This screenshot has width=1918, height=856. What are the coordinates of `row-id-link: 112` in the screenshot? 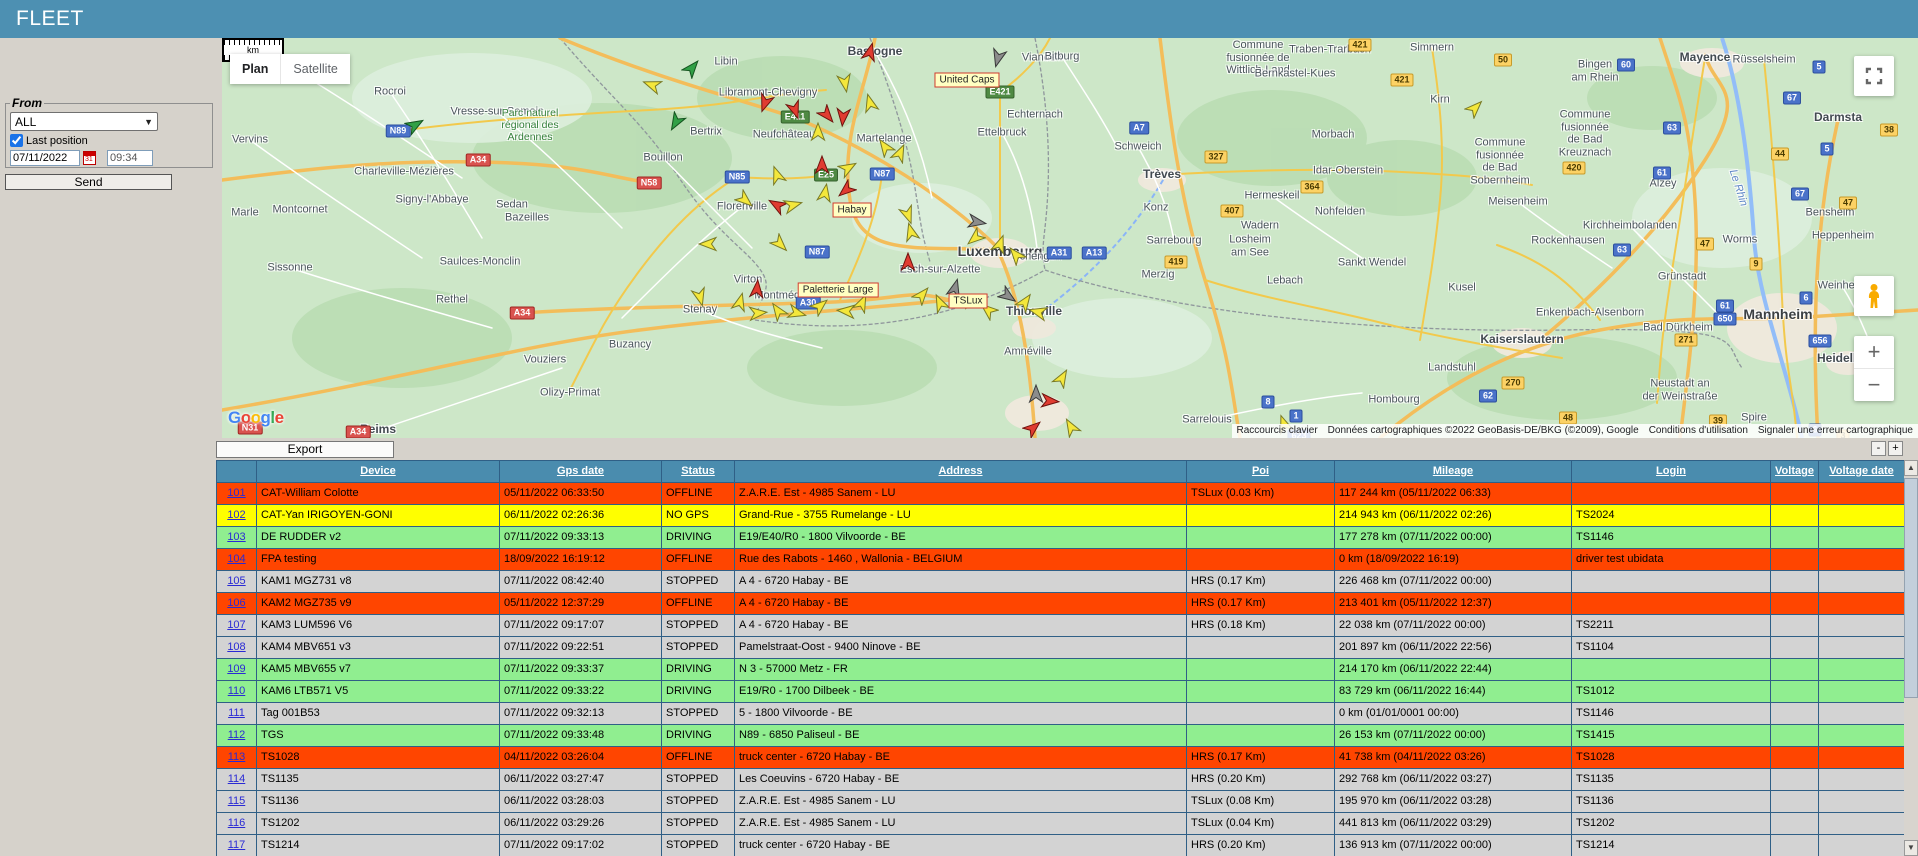 It's located at (237, 735).